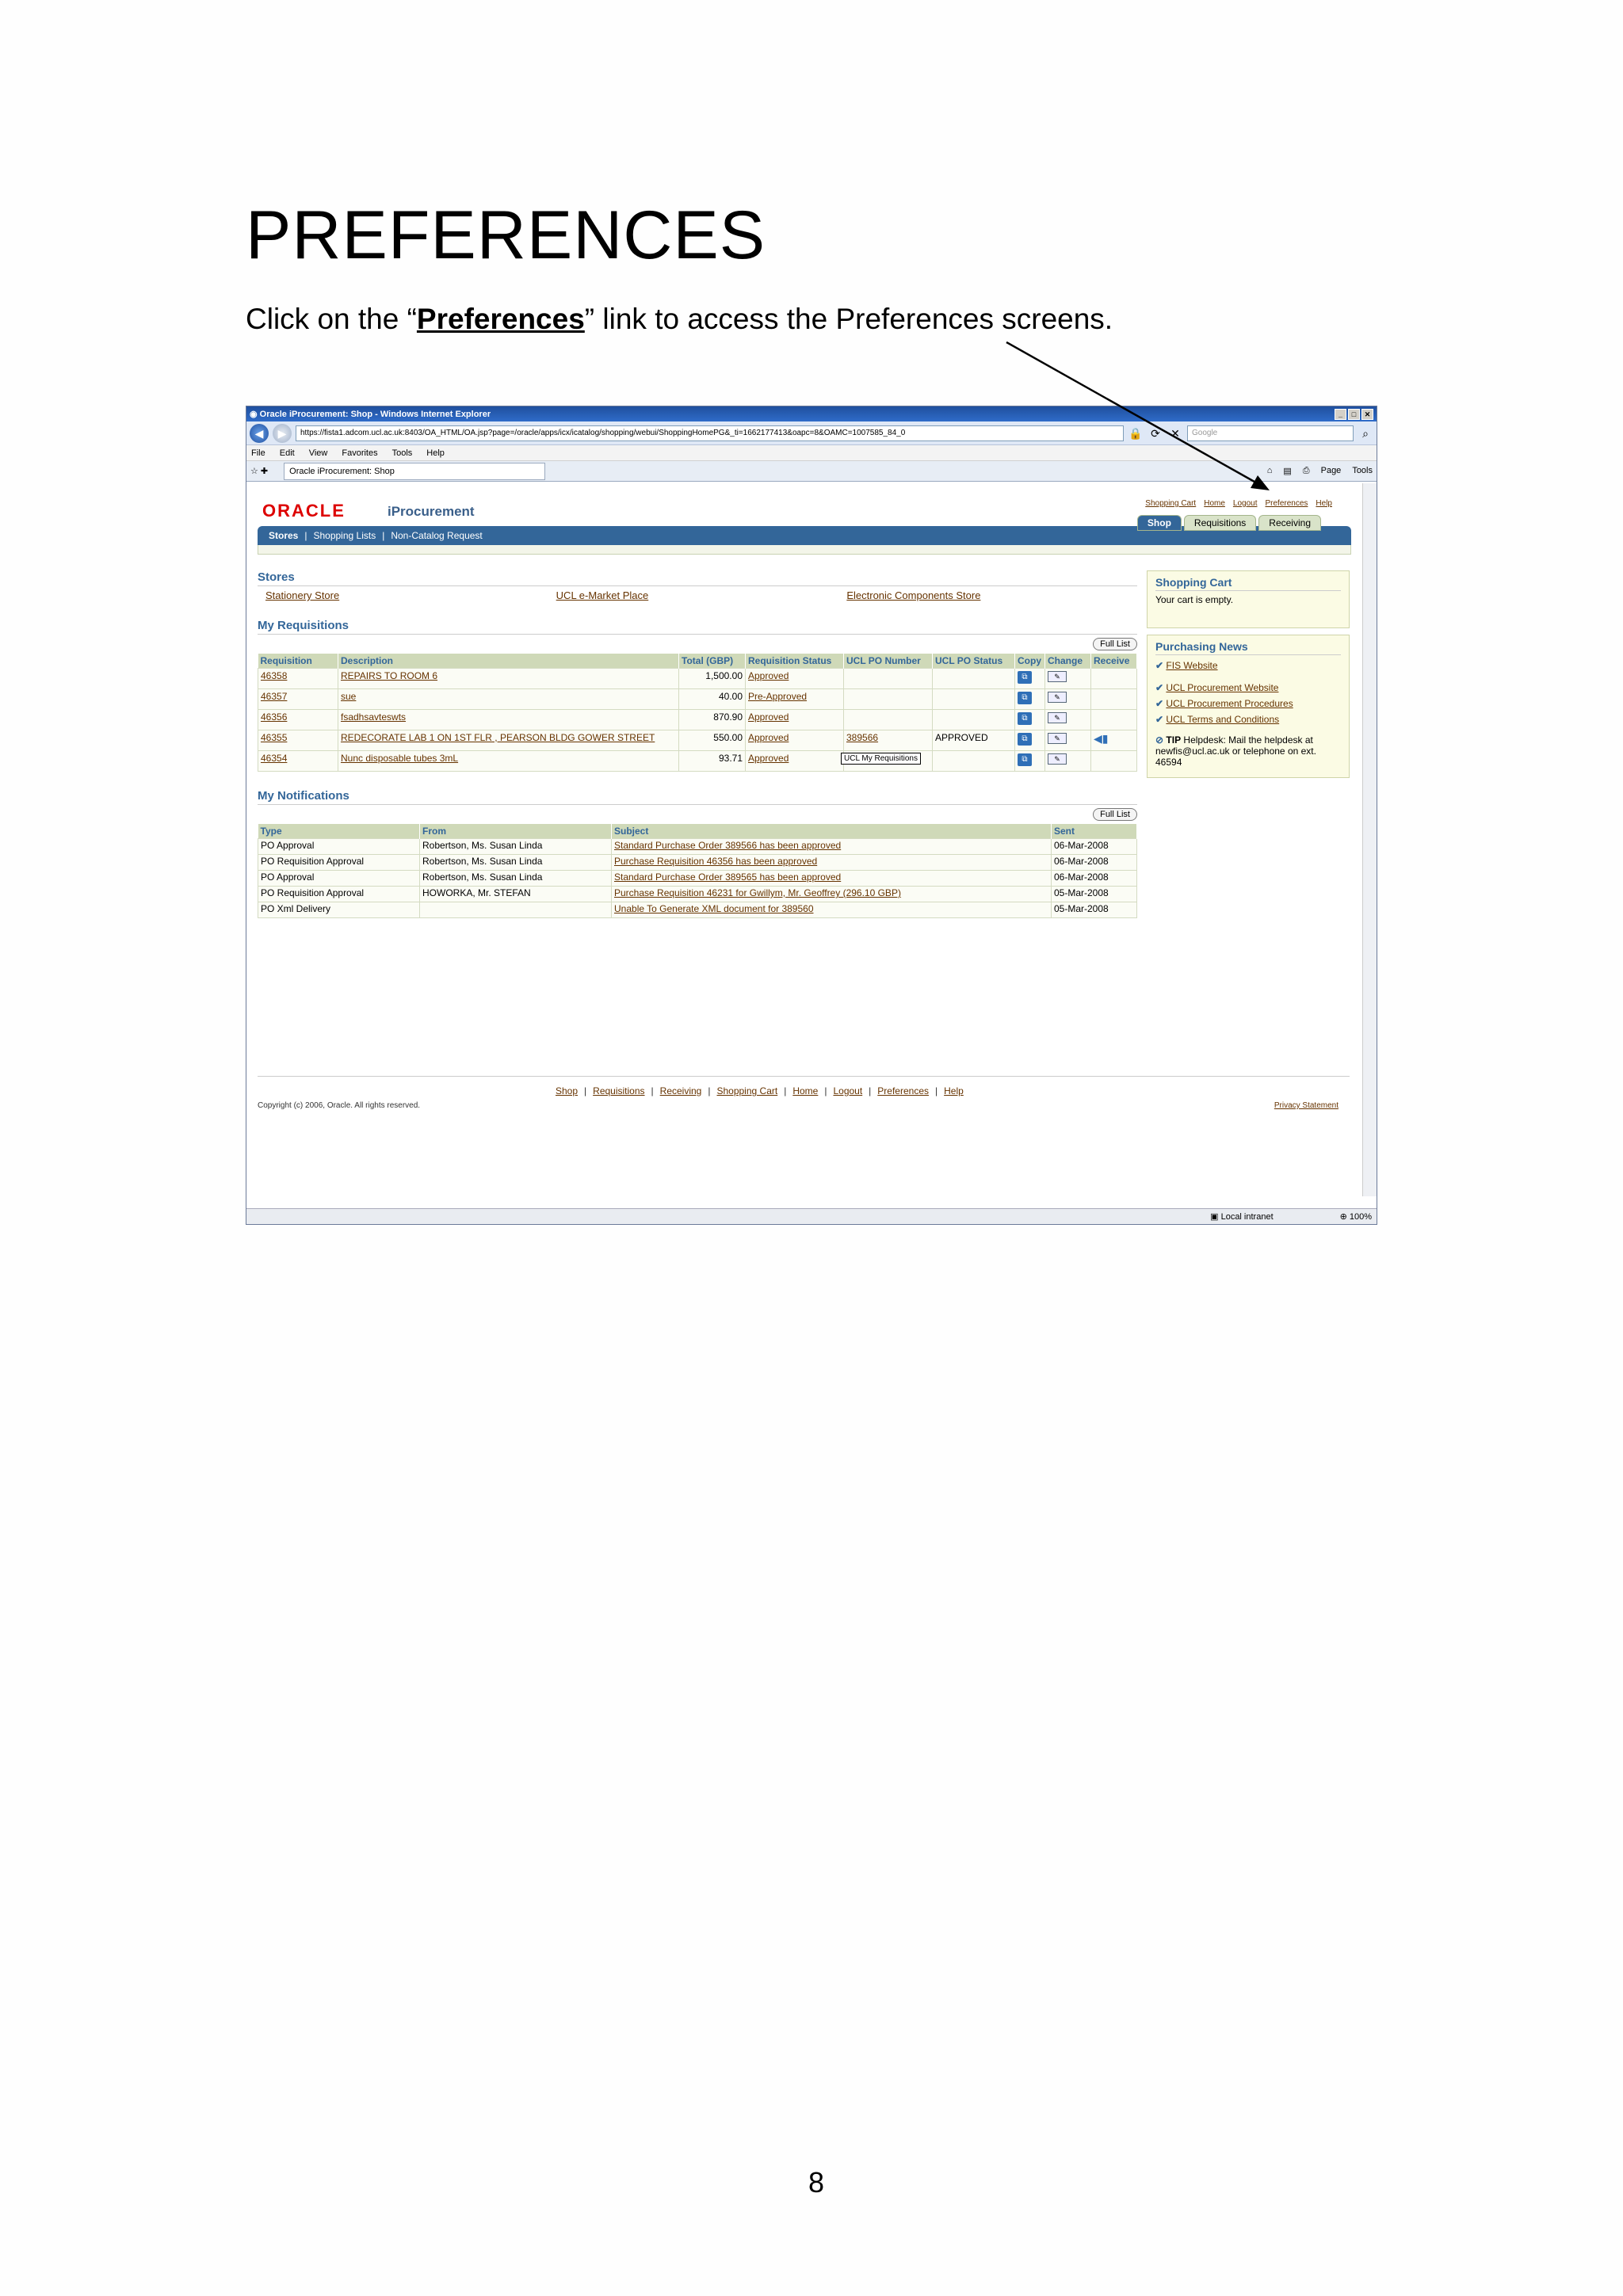  What do you see at coordinates (1354, 414) in the screenshot?
I see `maximize-icon: □` at bounding box center [1354, 414].